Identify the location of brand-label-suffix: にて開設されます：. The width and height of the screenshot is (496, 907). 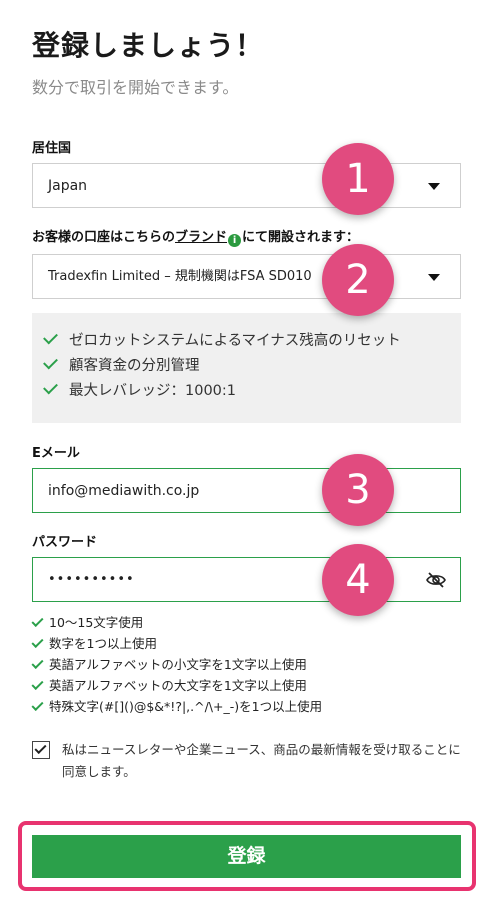
(301, 237).